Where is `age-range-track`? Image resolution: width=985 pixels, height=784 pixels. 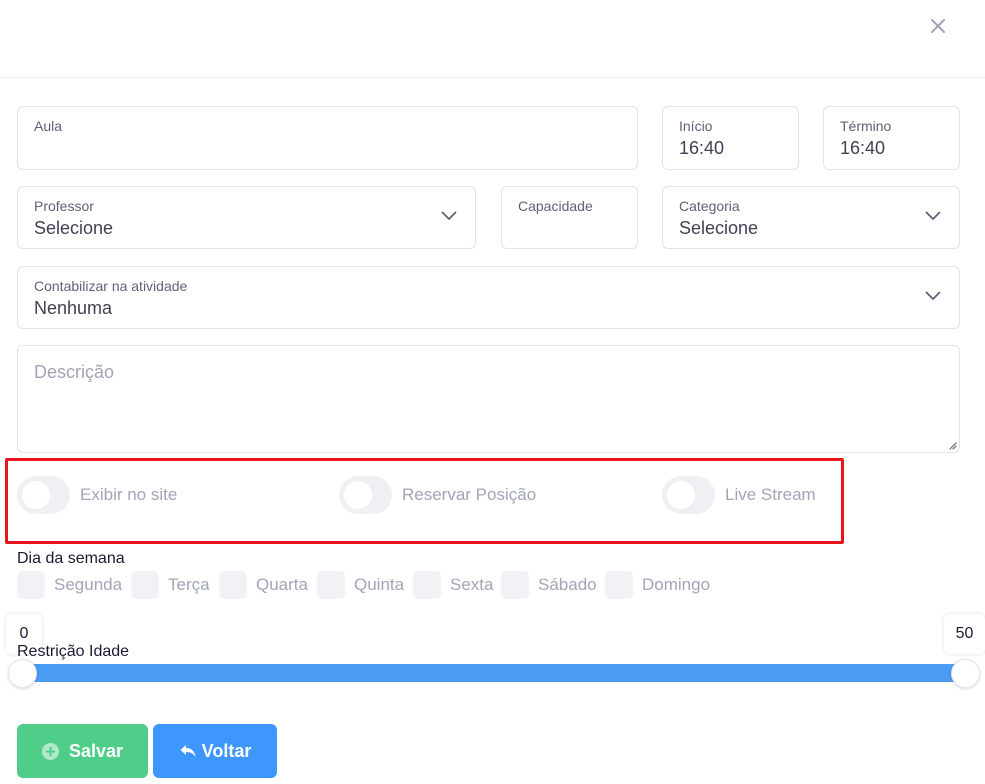
age-range-track is located at coordinates (494, 673).